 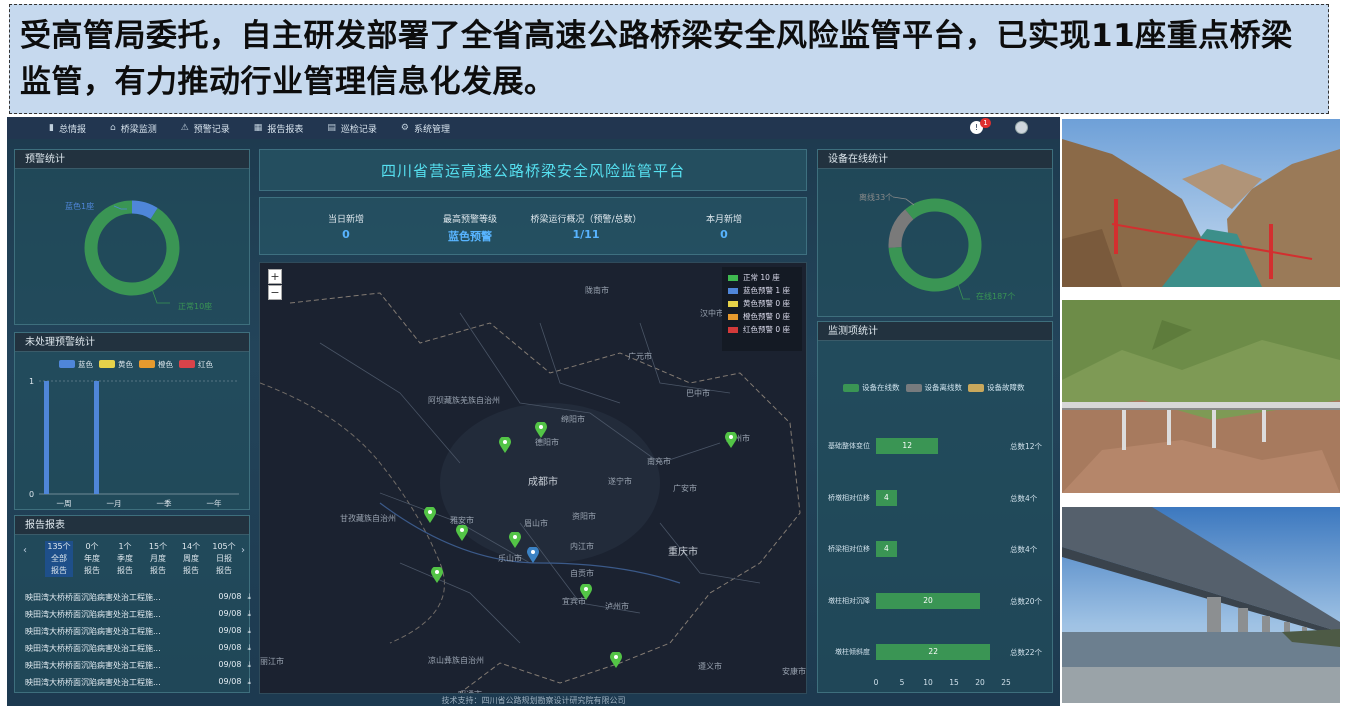 I want to click on monitor-legend-item: 设备在线数, so click(x=871, y=387).